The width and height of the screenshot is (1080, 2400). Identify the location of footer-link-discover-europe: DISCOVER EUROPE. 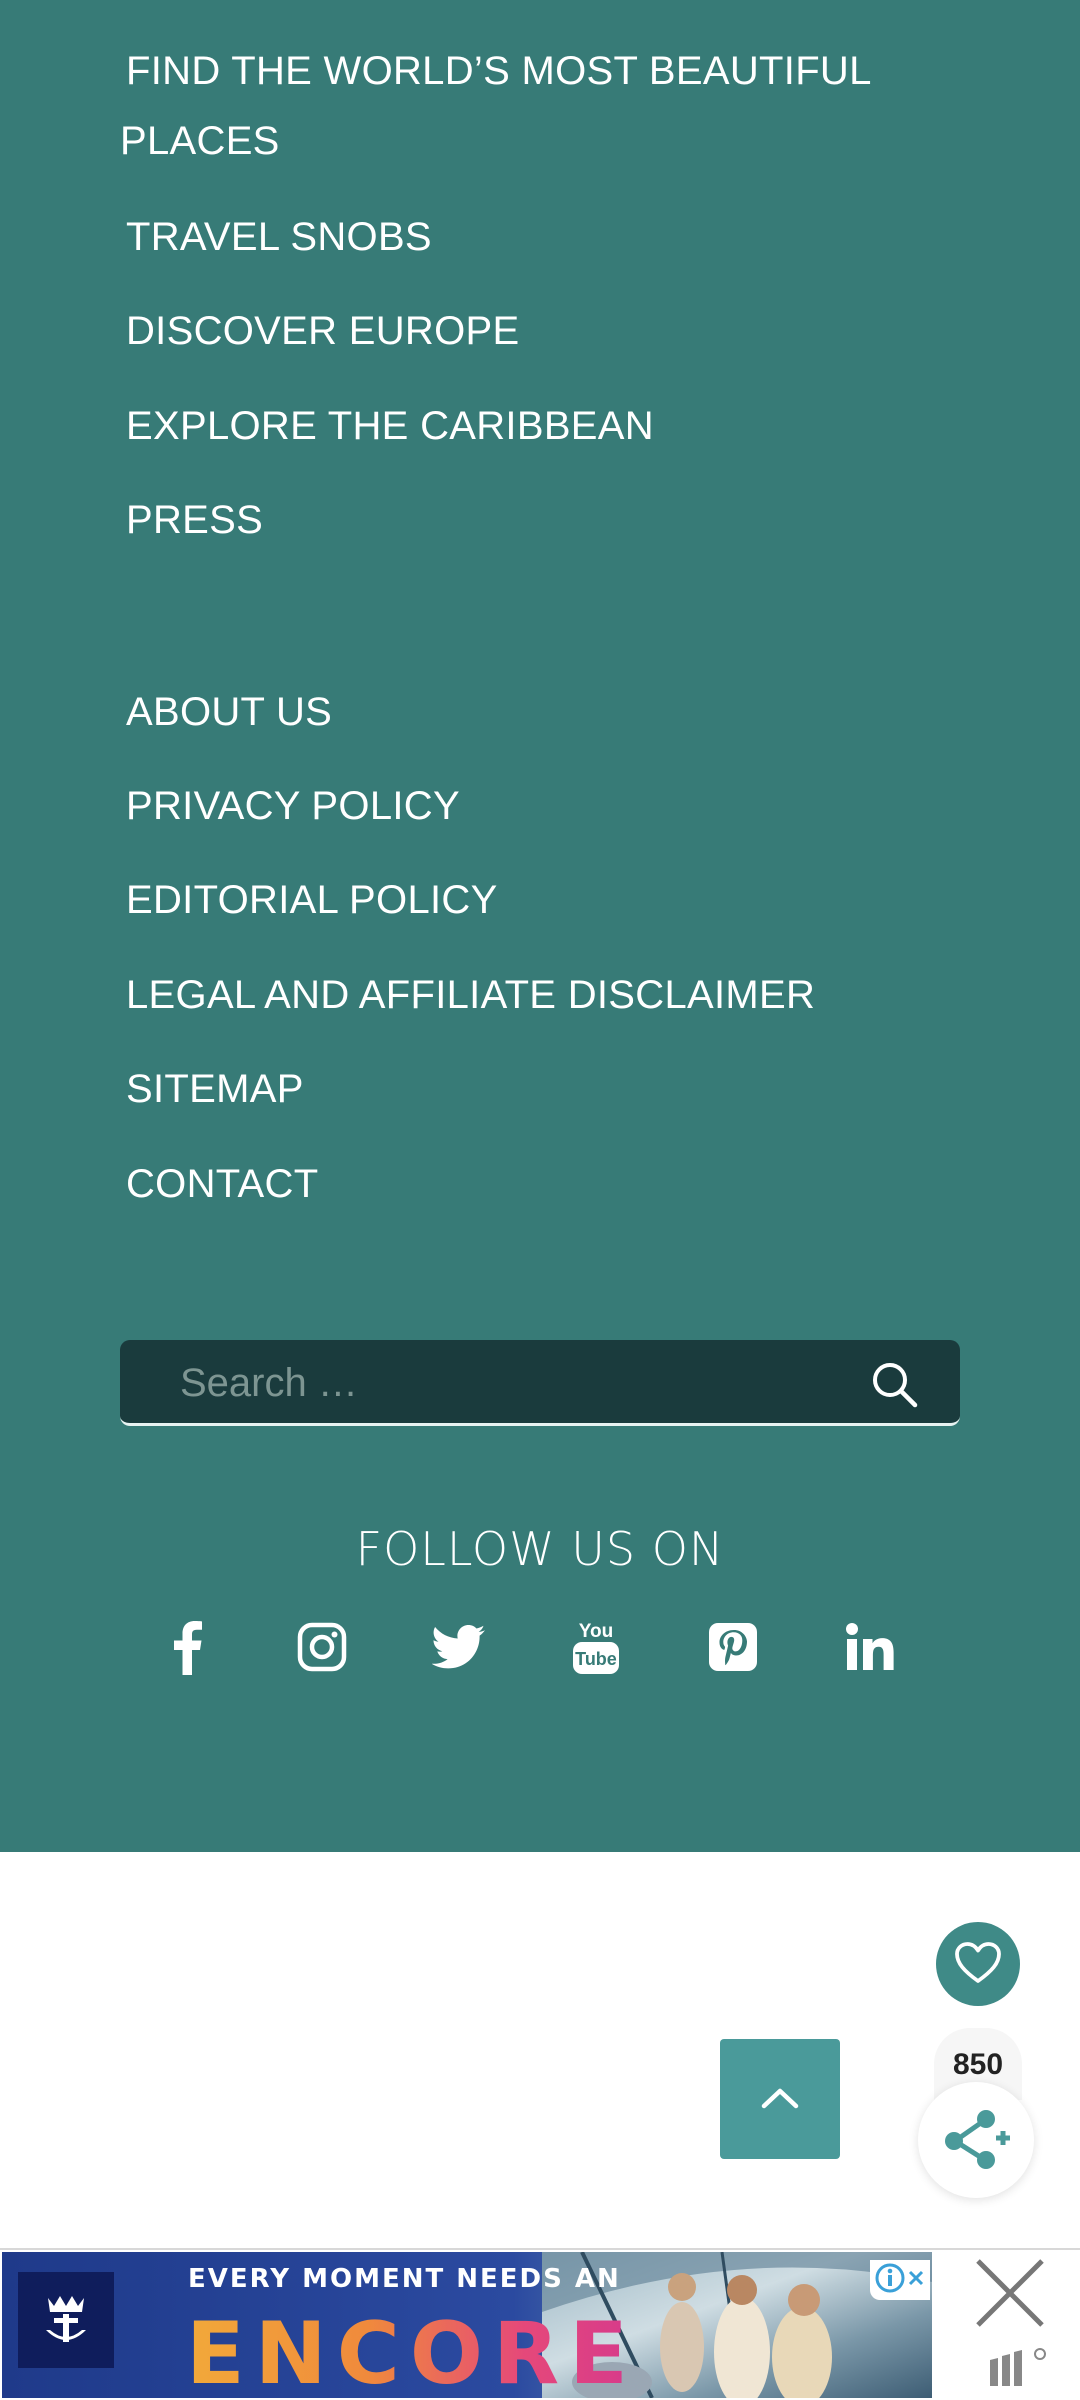
(322, 331).